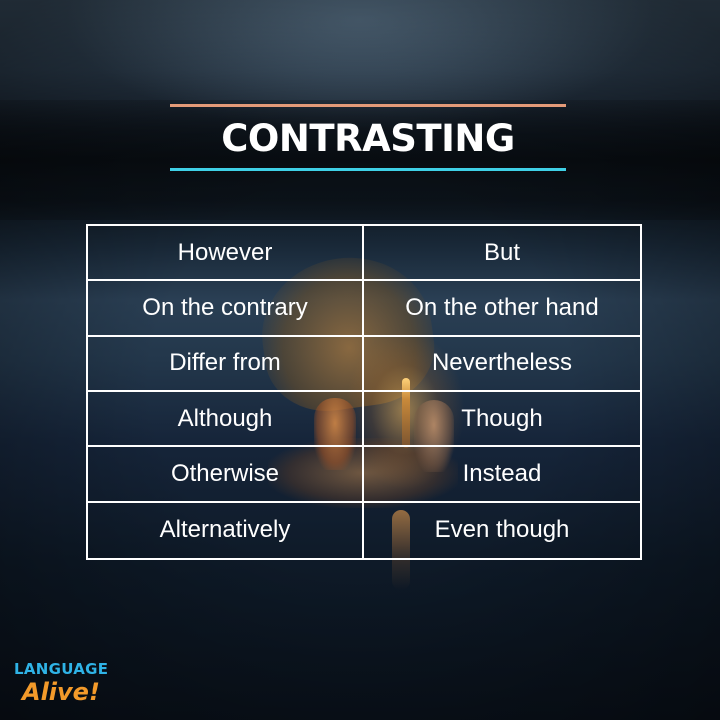 The height and width of the screenshot is (720, 720). I want to click on title-rule-bottom, so click(368, 169).